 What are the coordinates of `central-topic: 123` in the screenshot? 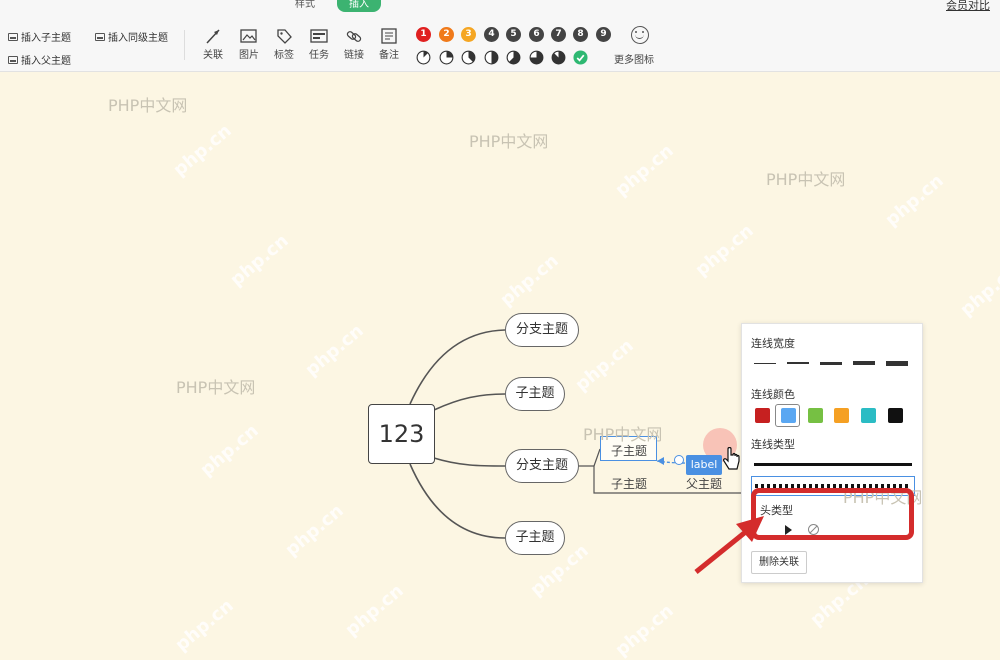 It's located at (401, 434).